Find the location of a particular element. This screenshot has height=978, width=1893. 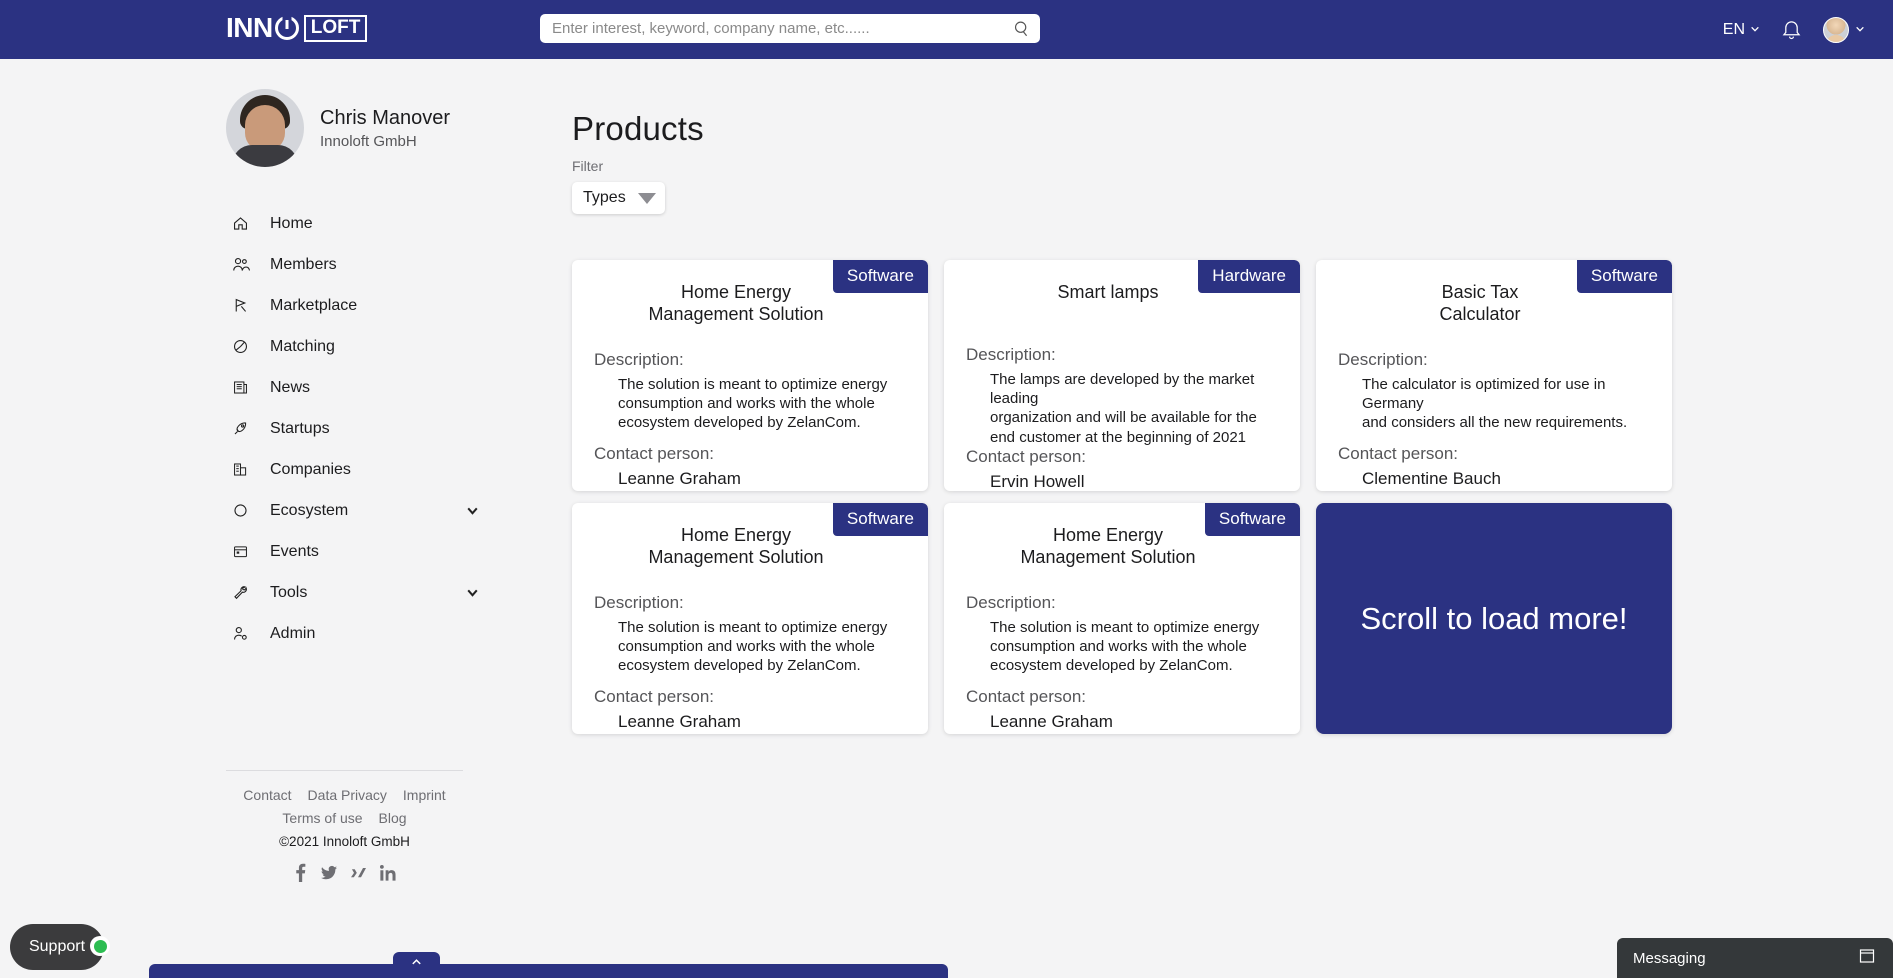

footer-link-terms-of-use: Terms of use is located at coordinates (322, 818).